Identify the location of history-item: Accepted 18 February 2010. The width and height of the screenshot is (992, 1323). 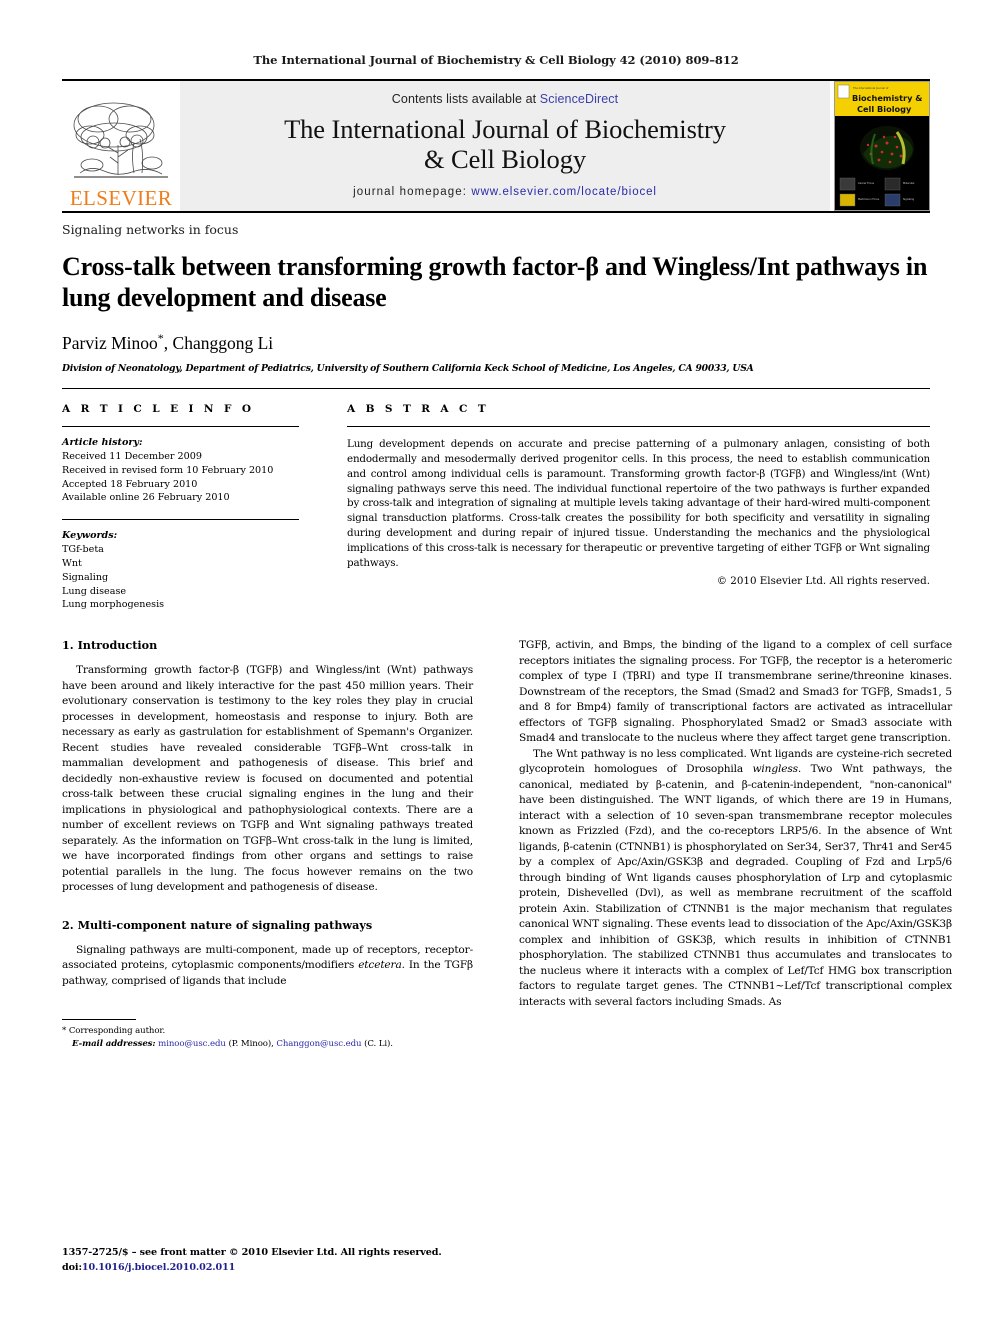
(130, 484).